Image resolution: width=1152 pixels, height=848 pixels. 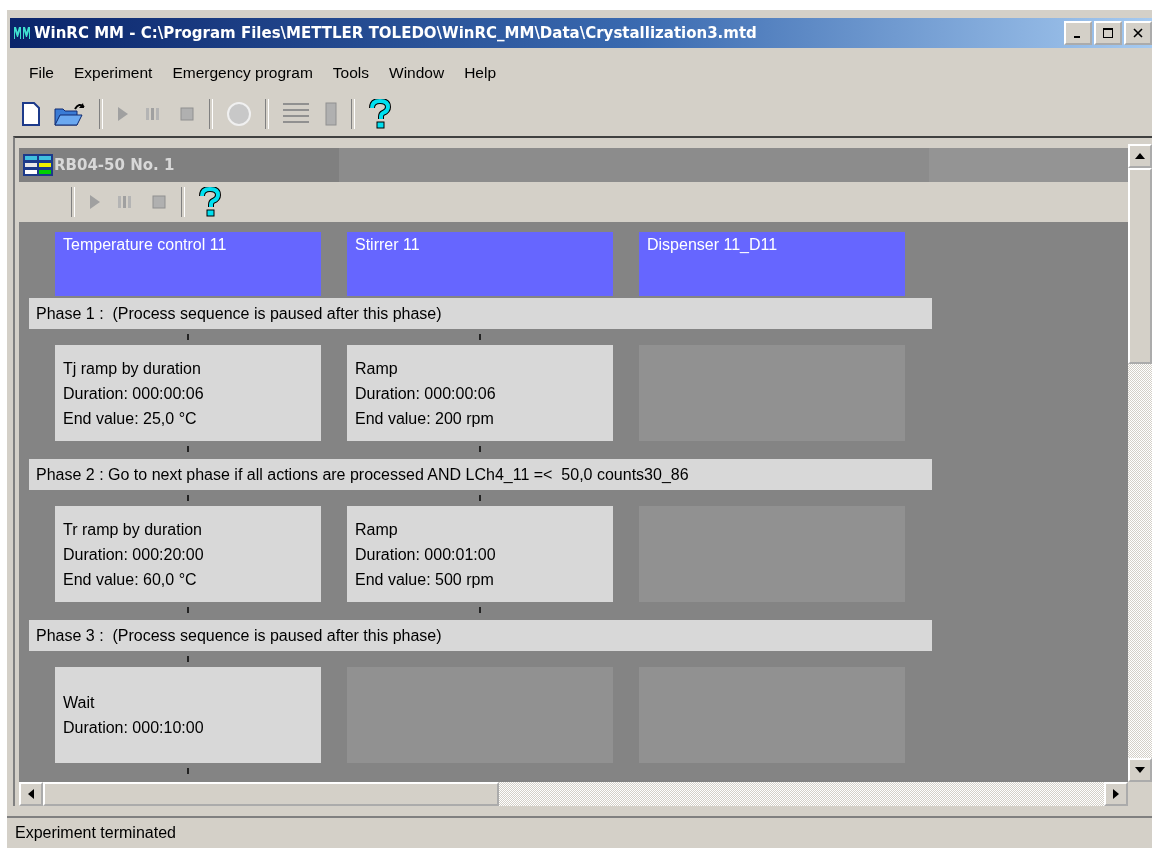 What do you see at coordinates (38, 165) in the screenshot?
I see `grid-icon` at bounding box center [38, 165].